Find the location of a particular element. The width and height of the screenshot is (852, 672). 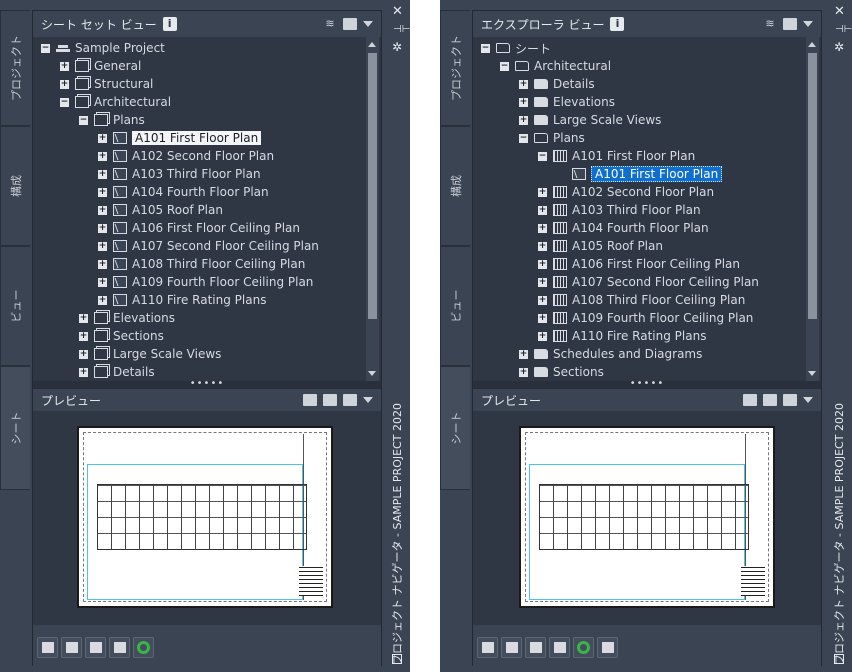

tree-node: + A110 Fire Rating Plans is located at coordinates (622, 336).